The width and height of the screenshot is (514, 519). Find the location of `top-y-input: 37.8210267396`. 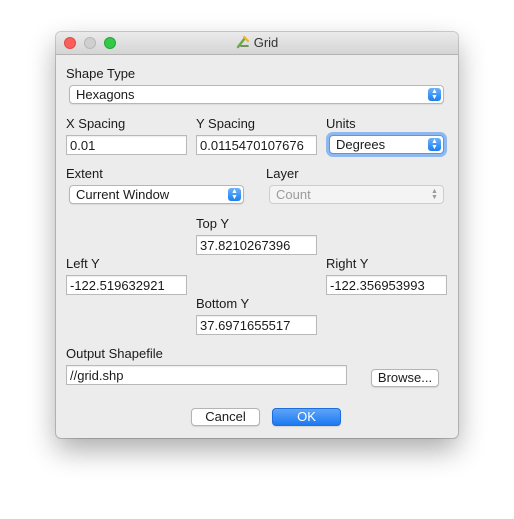

top-y-input: 37.8210267396 is located at coordinates (256, 245).